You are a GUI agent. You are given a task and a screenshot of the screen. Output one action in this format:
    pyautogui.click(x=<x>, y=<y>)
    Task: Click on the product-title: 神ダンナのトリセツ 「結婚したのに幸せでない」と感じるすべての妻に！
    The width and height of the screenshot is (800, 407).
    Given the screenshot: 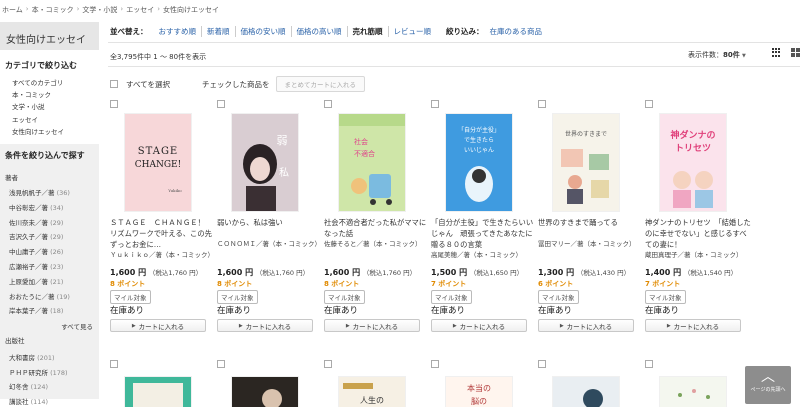 What is the action you would take?
    pyautogui.click(x=698, y=234)
    